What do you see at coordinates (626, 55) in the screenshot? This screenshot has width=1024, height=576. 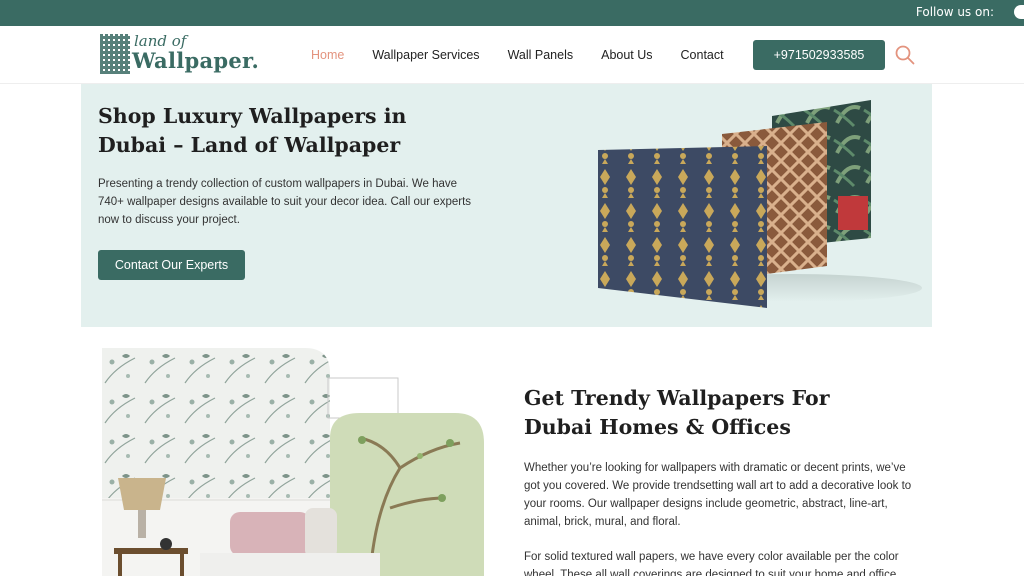 I see `nav-about-us: About Us` at bounding box center [626, 55].